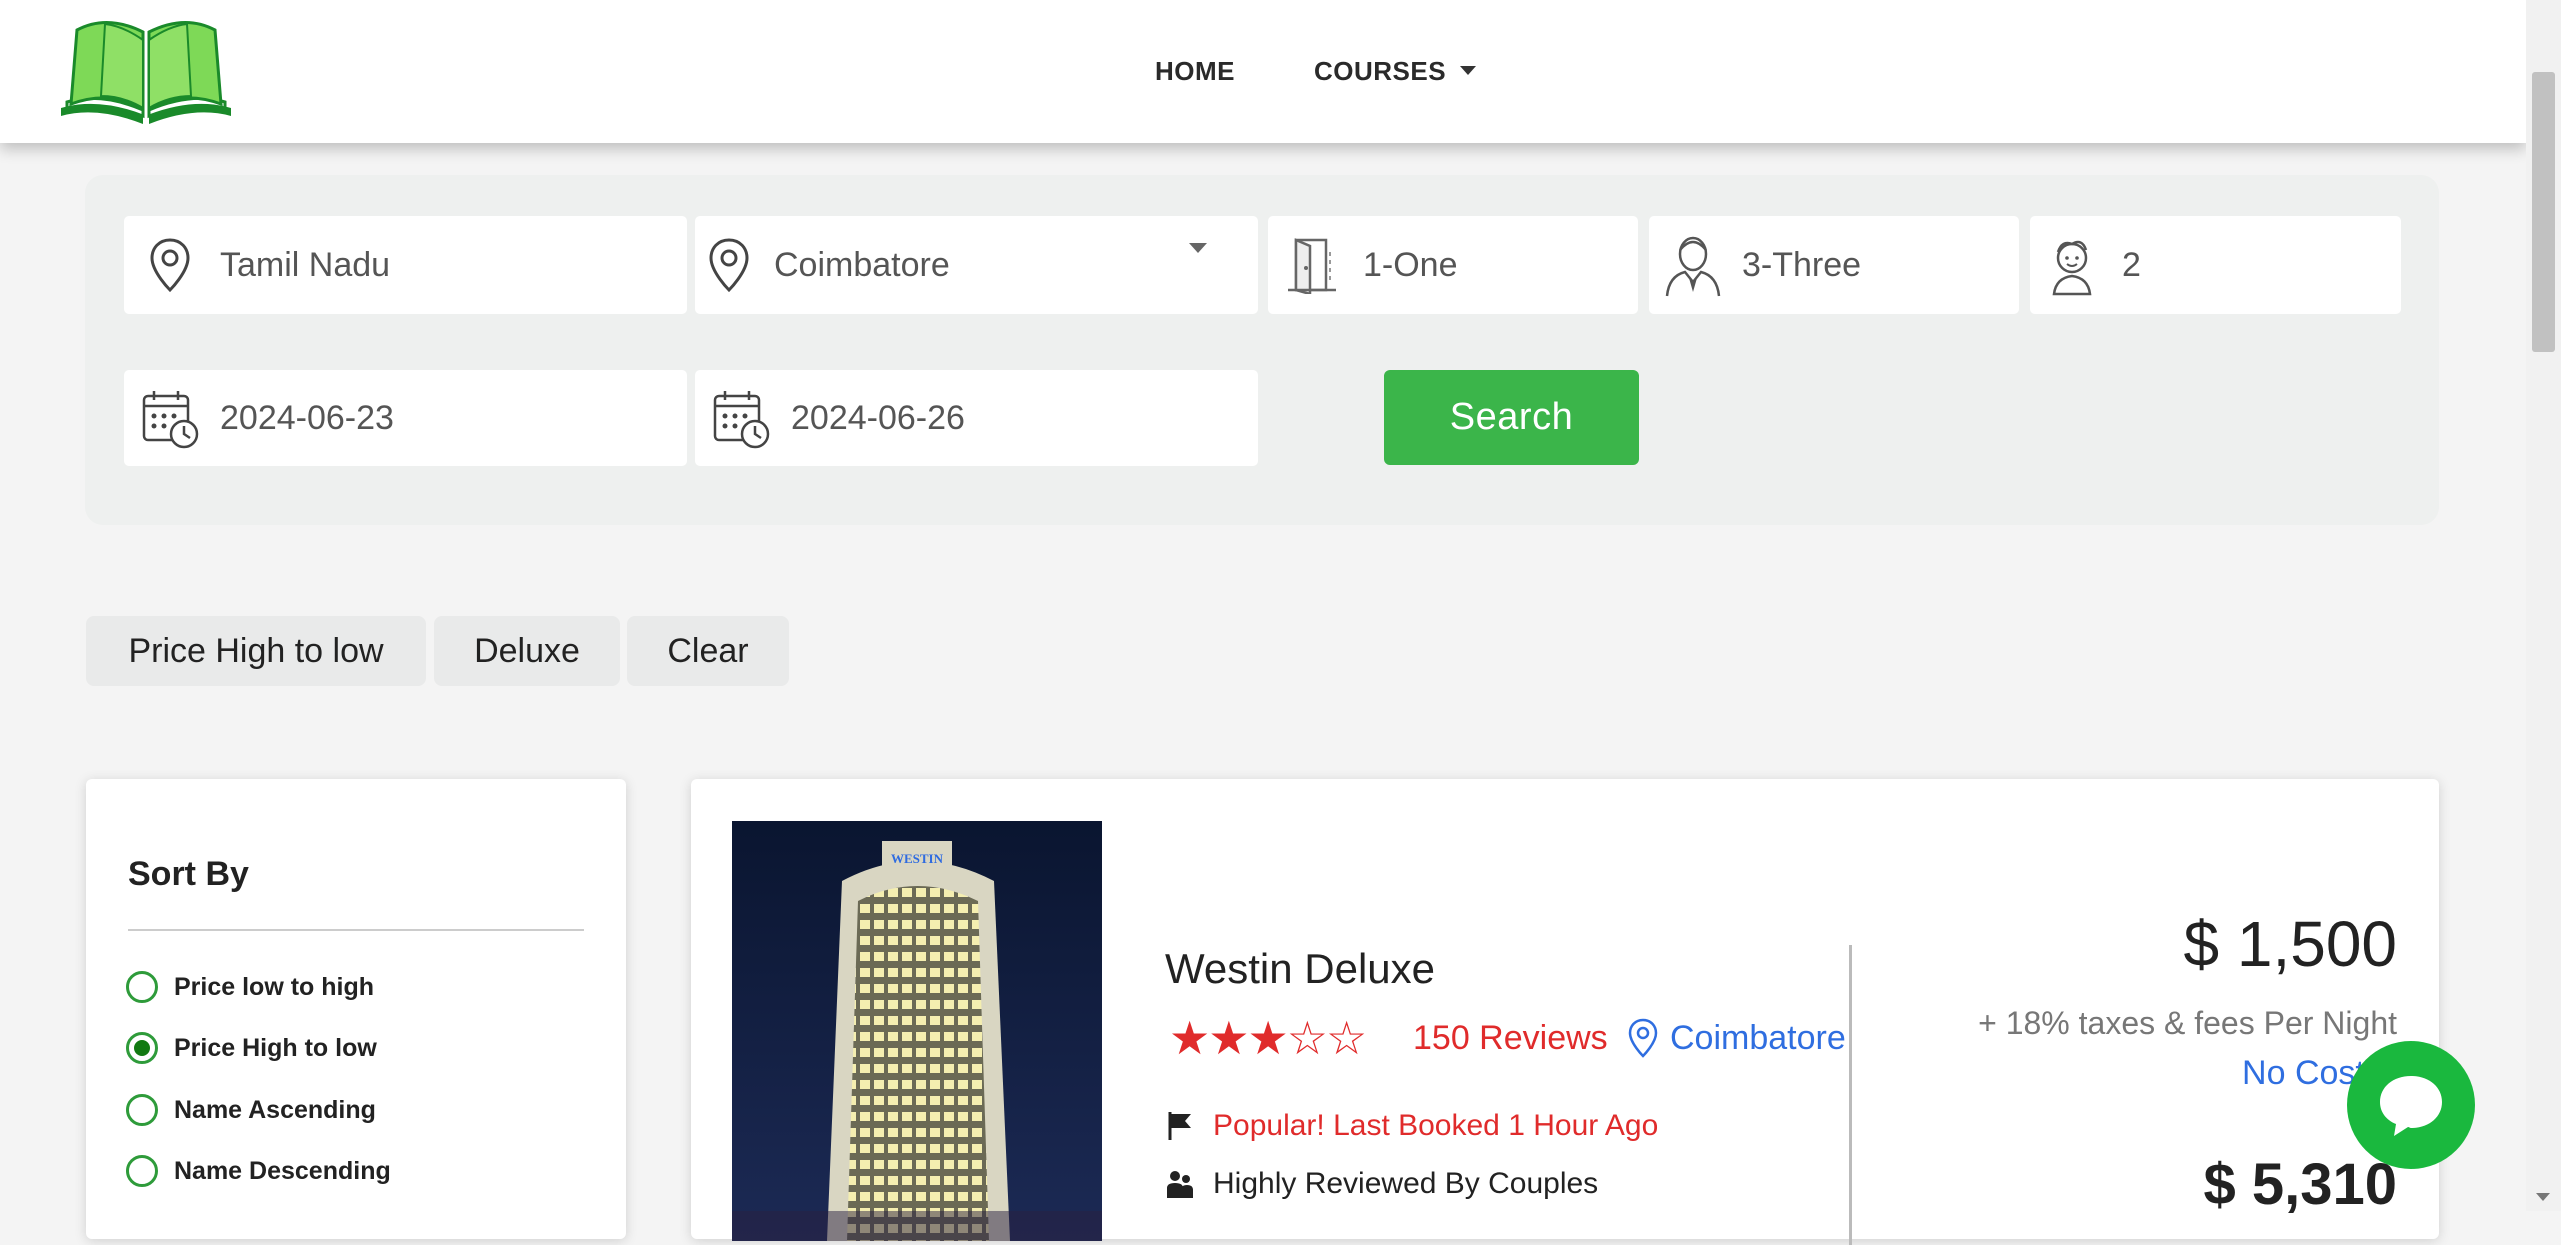 The image size is (2561, 1245). What do you see at coordinates (275, 1047) in the screenshot?
I see `sort-option-label: Price High to low` at bounding box center [275, 1047].